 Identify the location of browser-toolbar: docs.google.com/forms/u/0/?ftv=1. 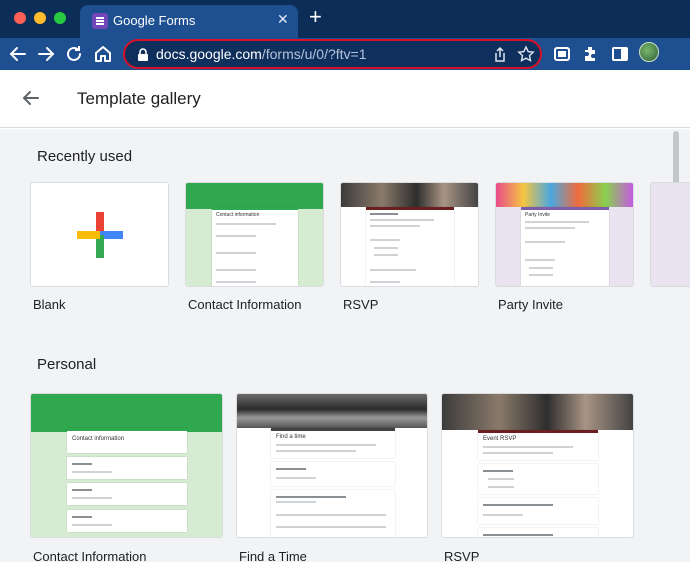
(345, 54).